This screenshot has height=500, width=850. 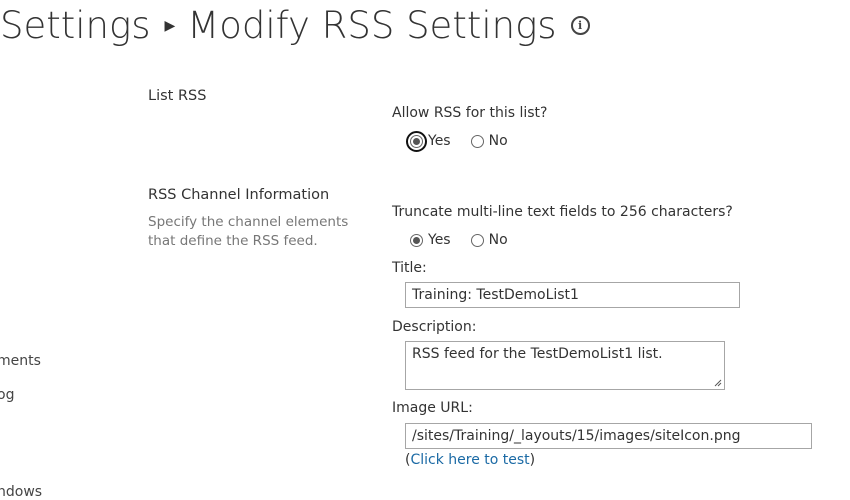 I want to click on title-input: Training: TestDemoList1, so click(x=572, y=295).